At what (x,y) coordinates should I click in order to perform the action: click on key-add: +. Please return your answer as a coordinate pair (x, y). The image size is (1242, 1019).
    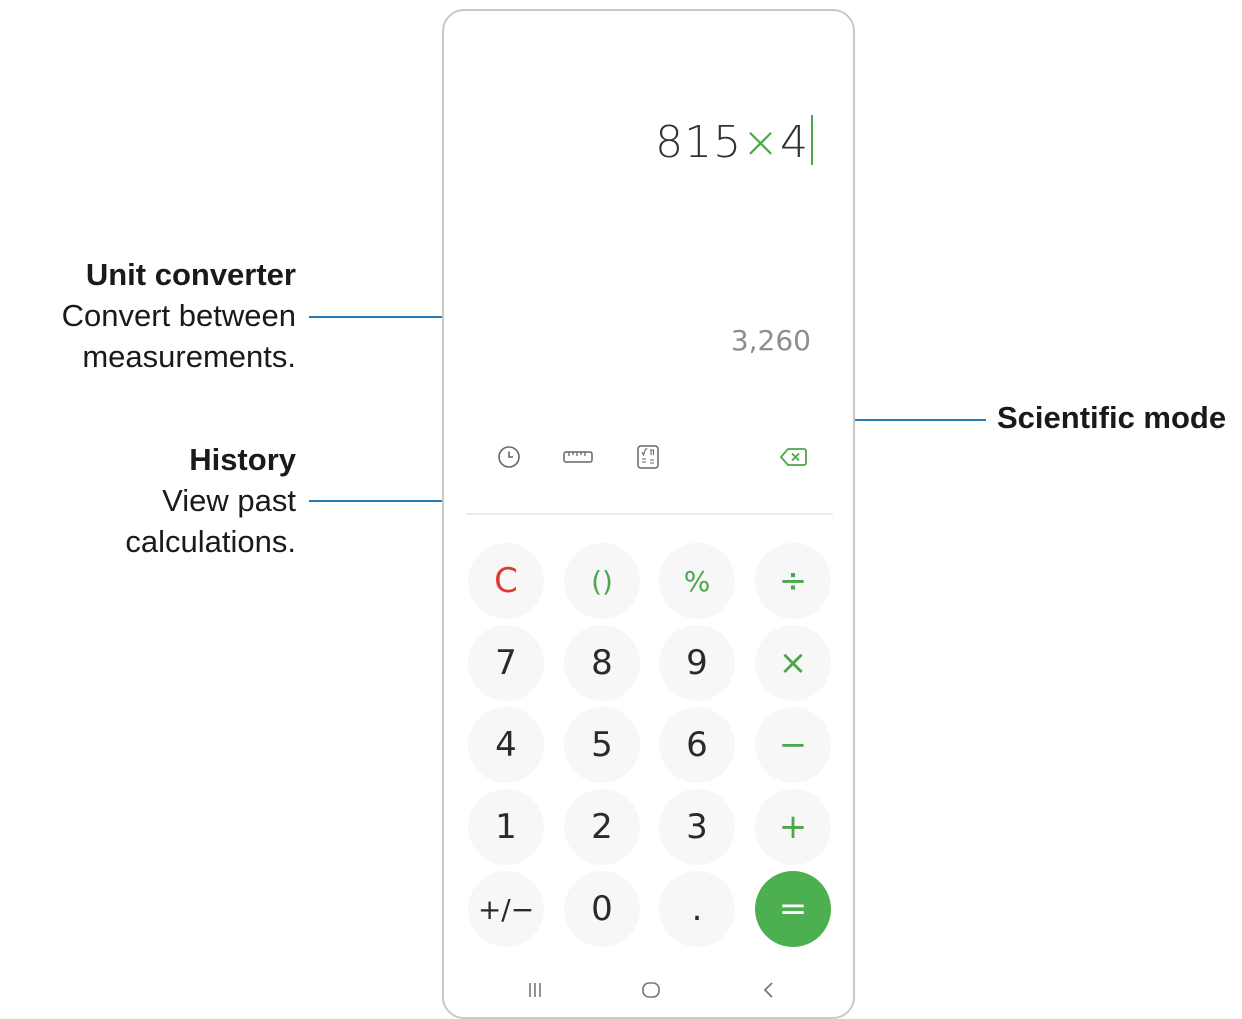
    Looking at the image, I should click on (793, 827).